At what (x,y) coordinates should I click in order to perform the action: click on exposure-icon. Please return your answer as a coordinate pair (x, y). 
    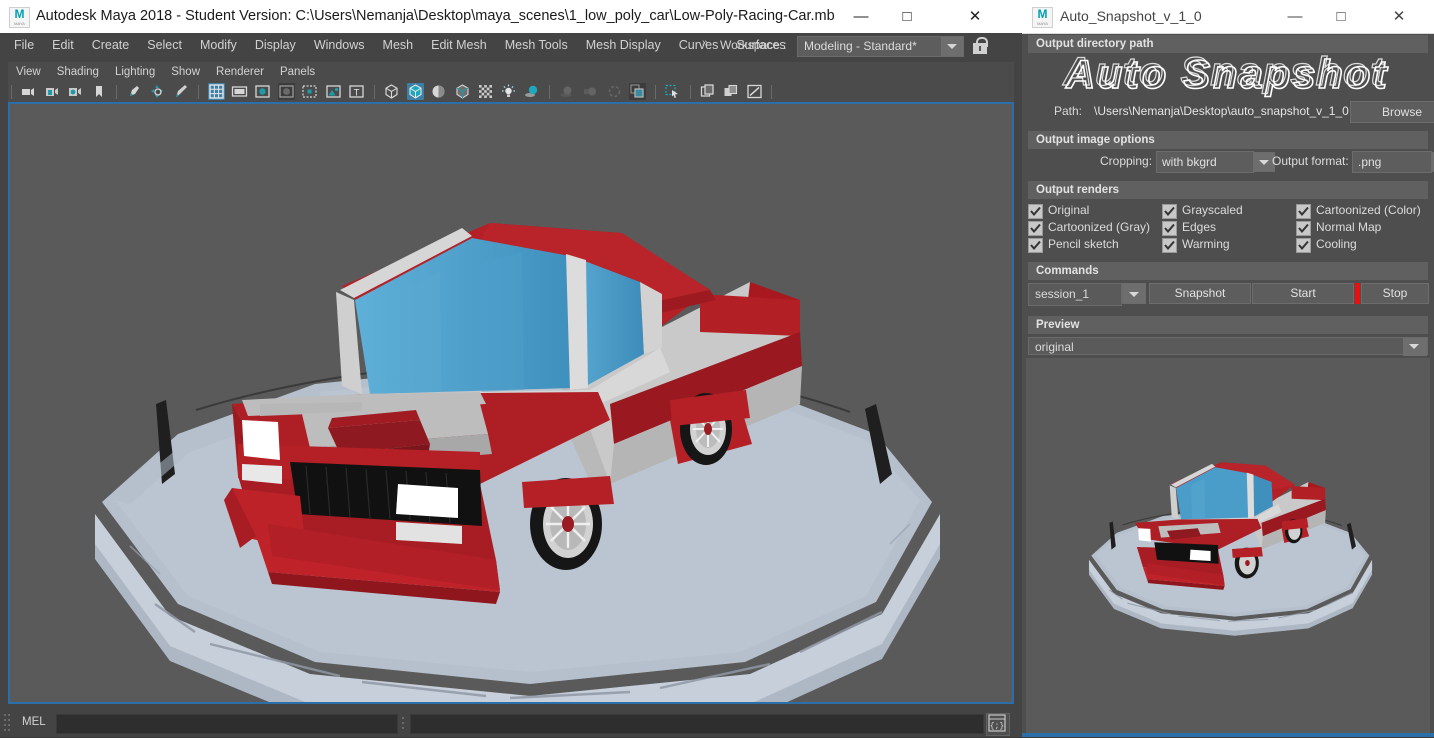
    Looking at the image, I should click on (754, 91).